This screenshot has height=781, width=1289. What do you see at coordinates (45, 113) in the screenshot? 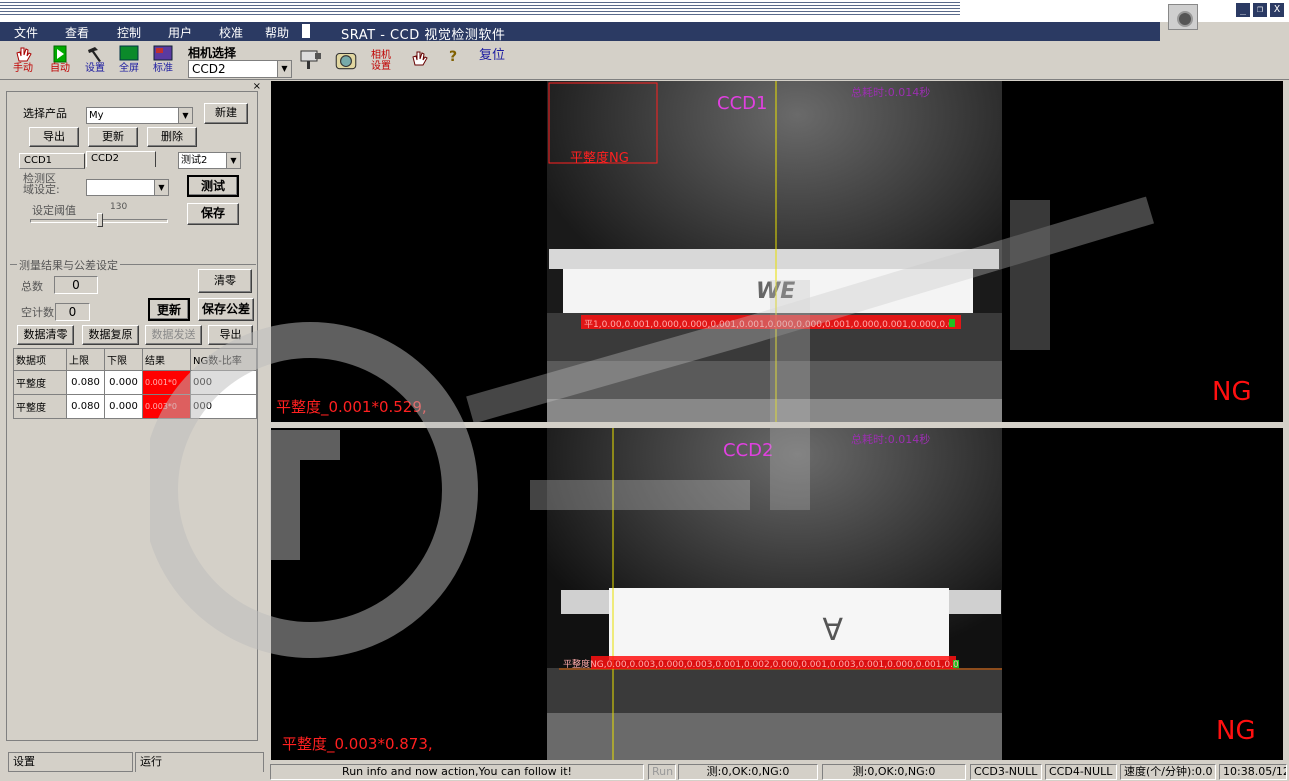
I see `select-product-label: 选择产品` at bounding box center [45, 113].